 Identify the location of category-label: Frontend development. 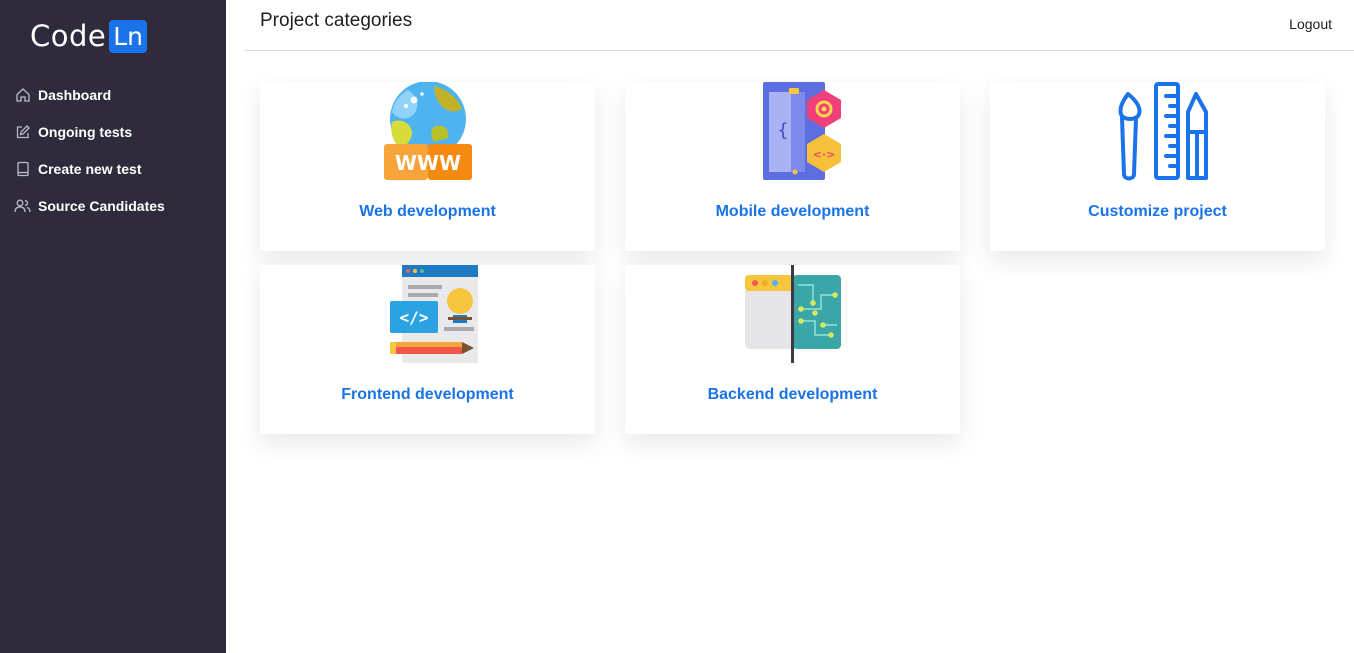
(427, 394).